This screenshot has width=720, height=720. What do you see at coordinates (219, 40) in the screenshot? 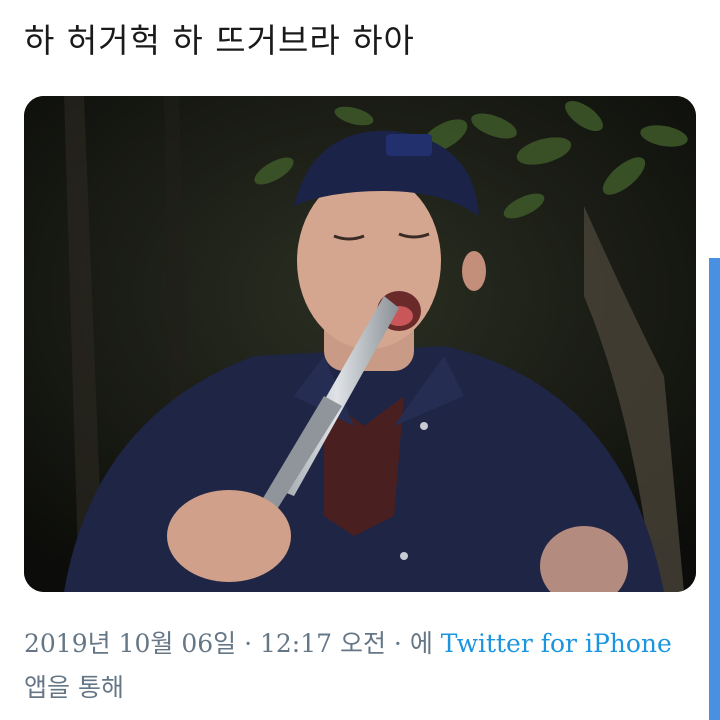
I see `tweet-text: 하 허거헉 하 뜨거브라 하아` at bounding box center [219, 40].